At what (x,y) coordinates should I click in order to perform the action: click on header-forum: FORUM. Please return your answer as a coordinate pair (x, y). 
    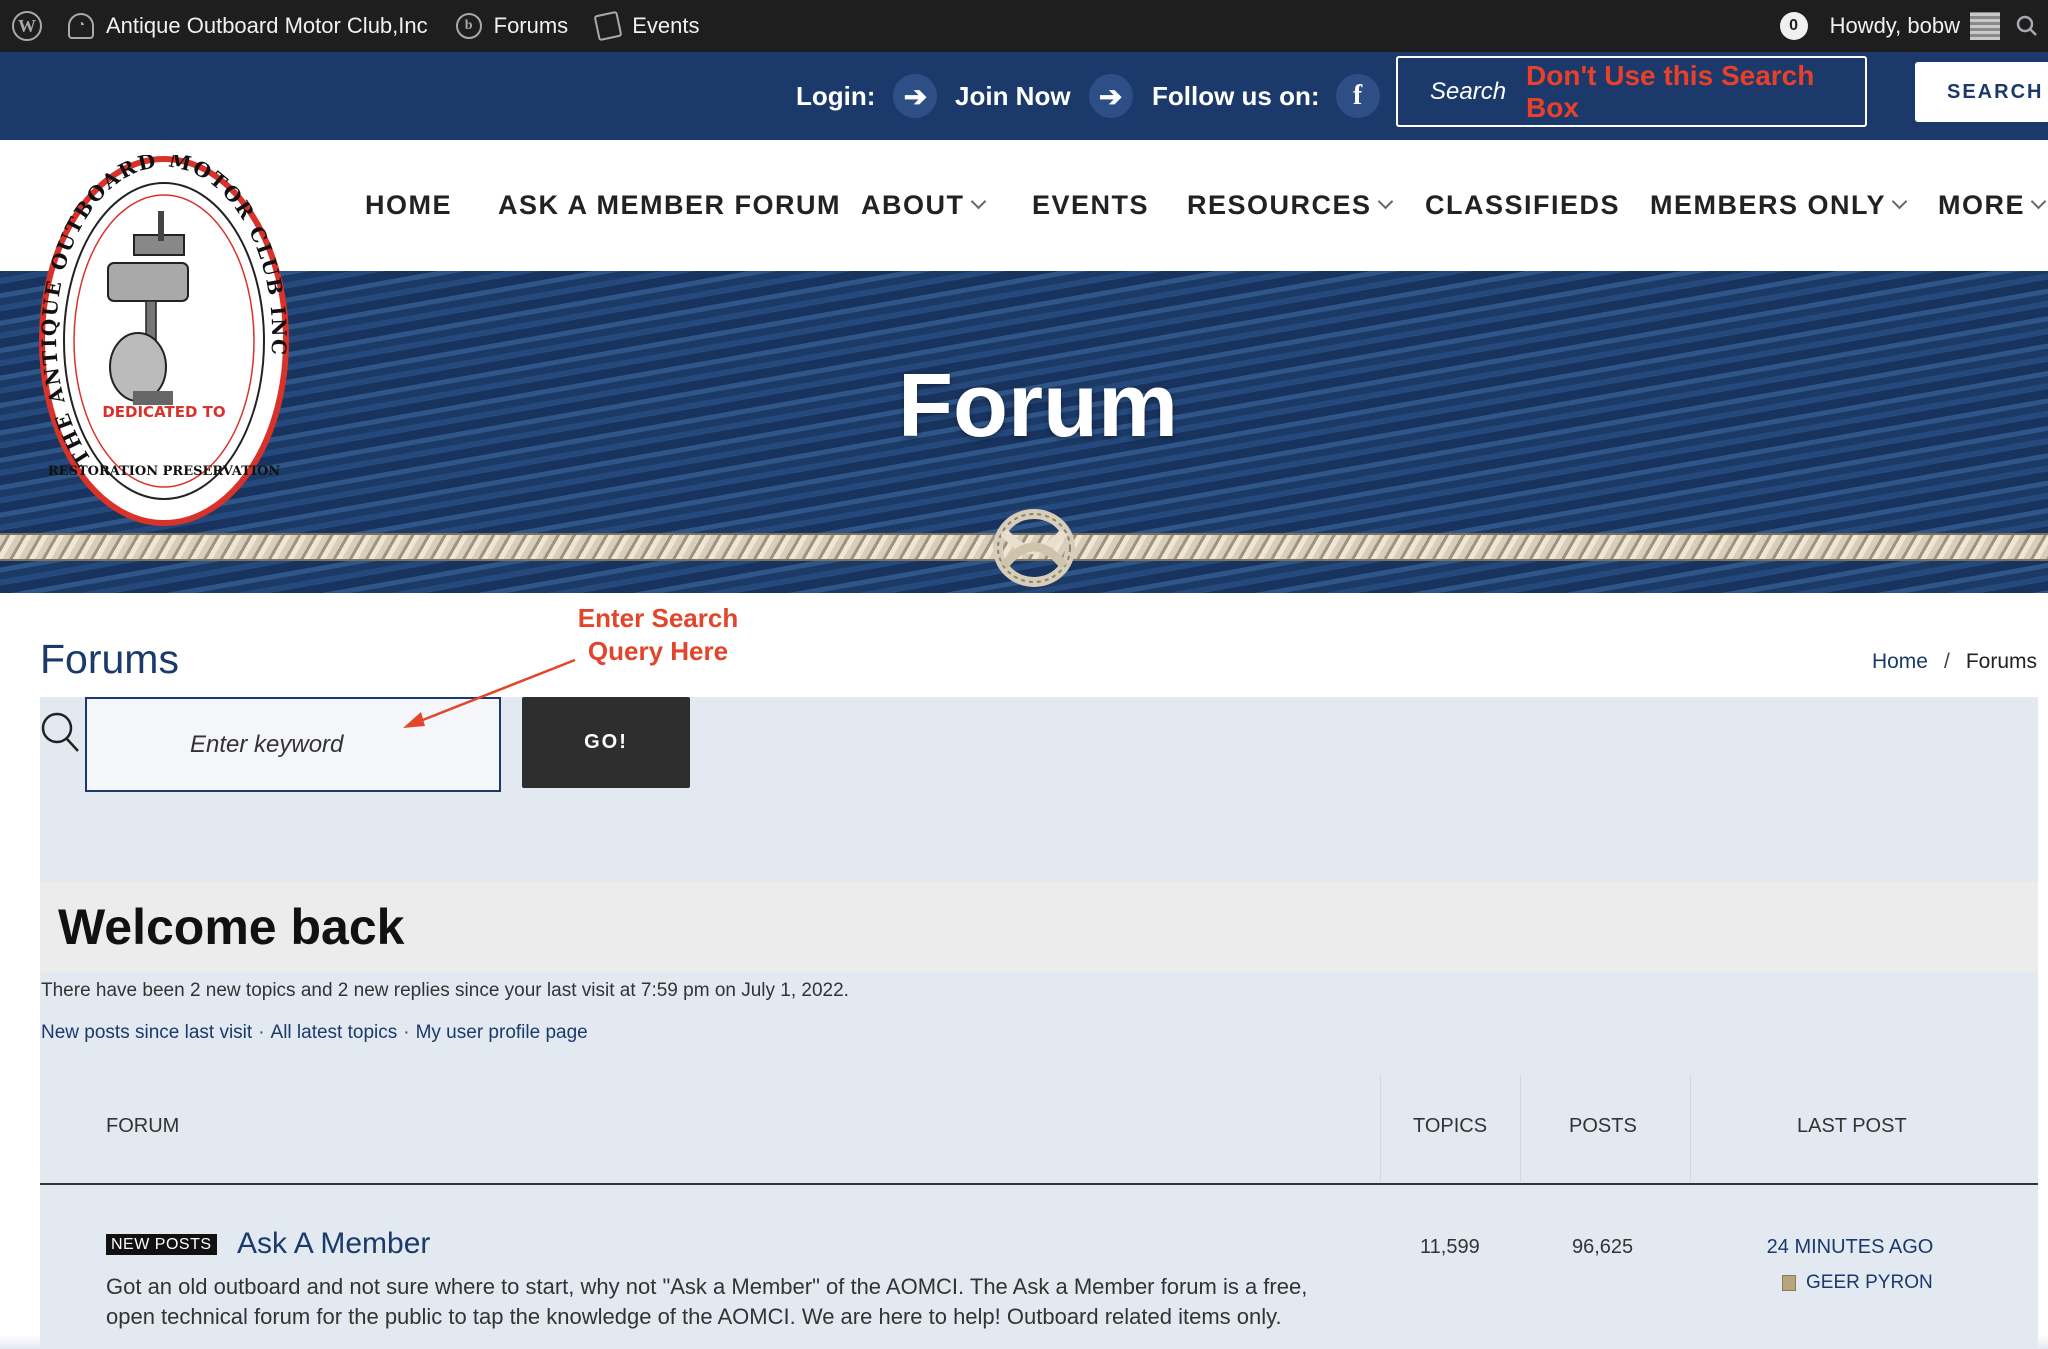
    Looking at the image, I should click on (143, 1126).